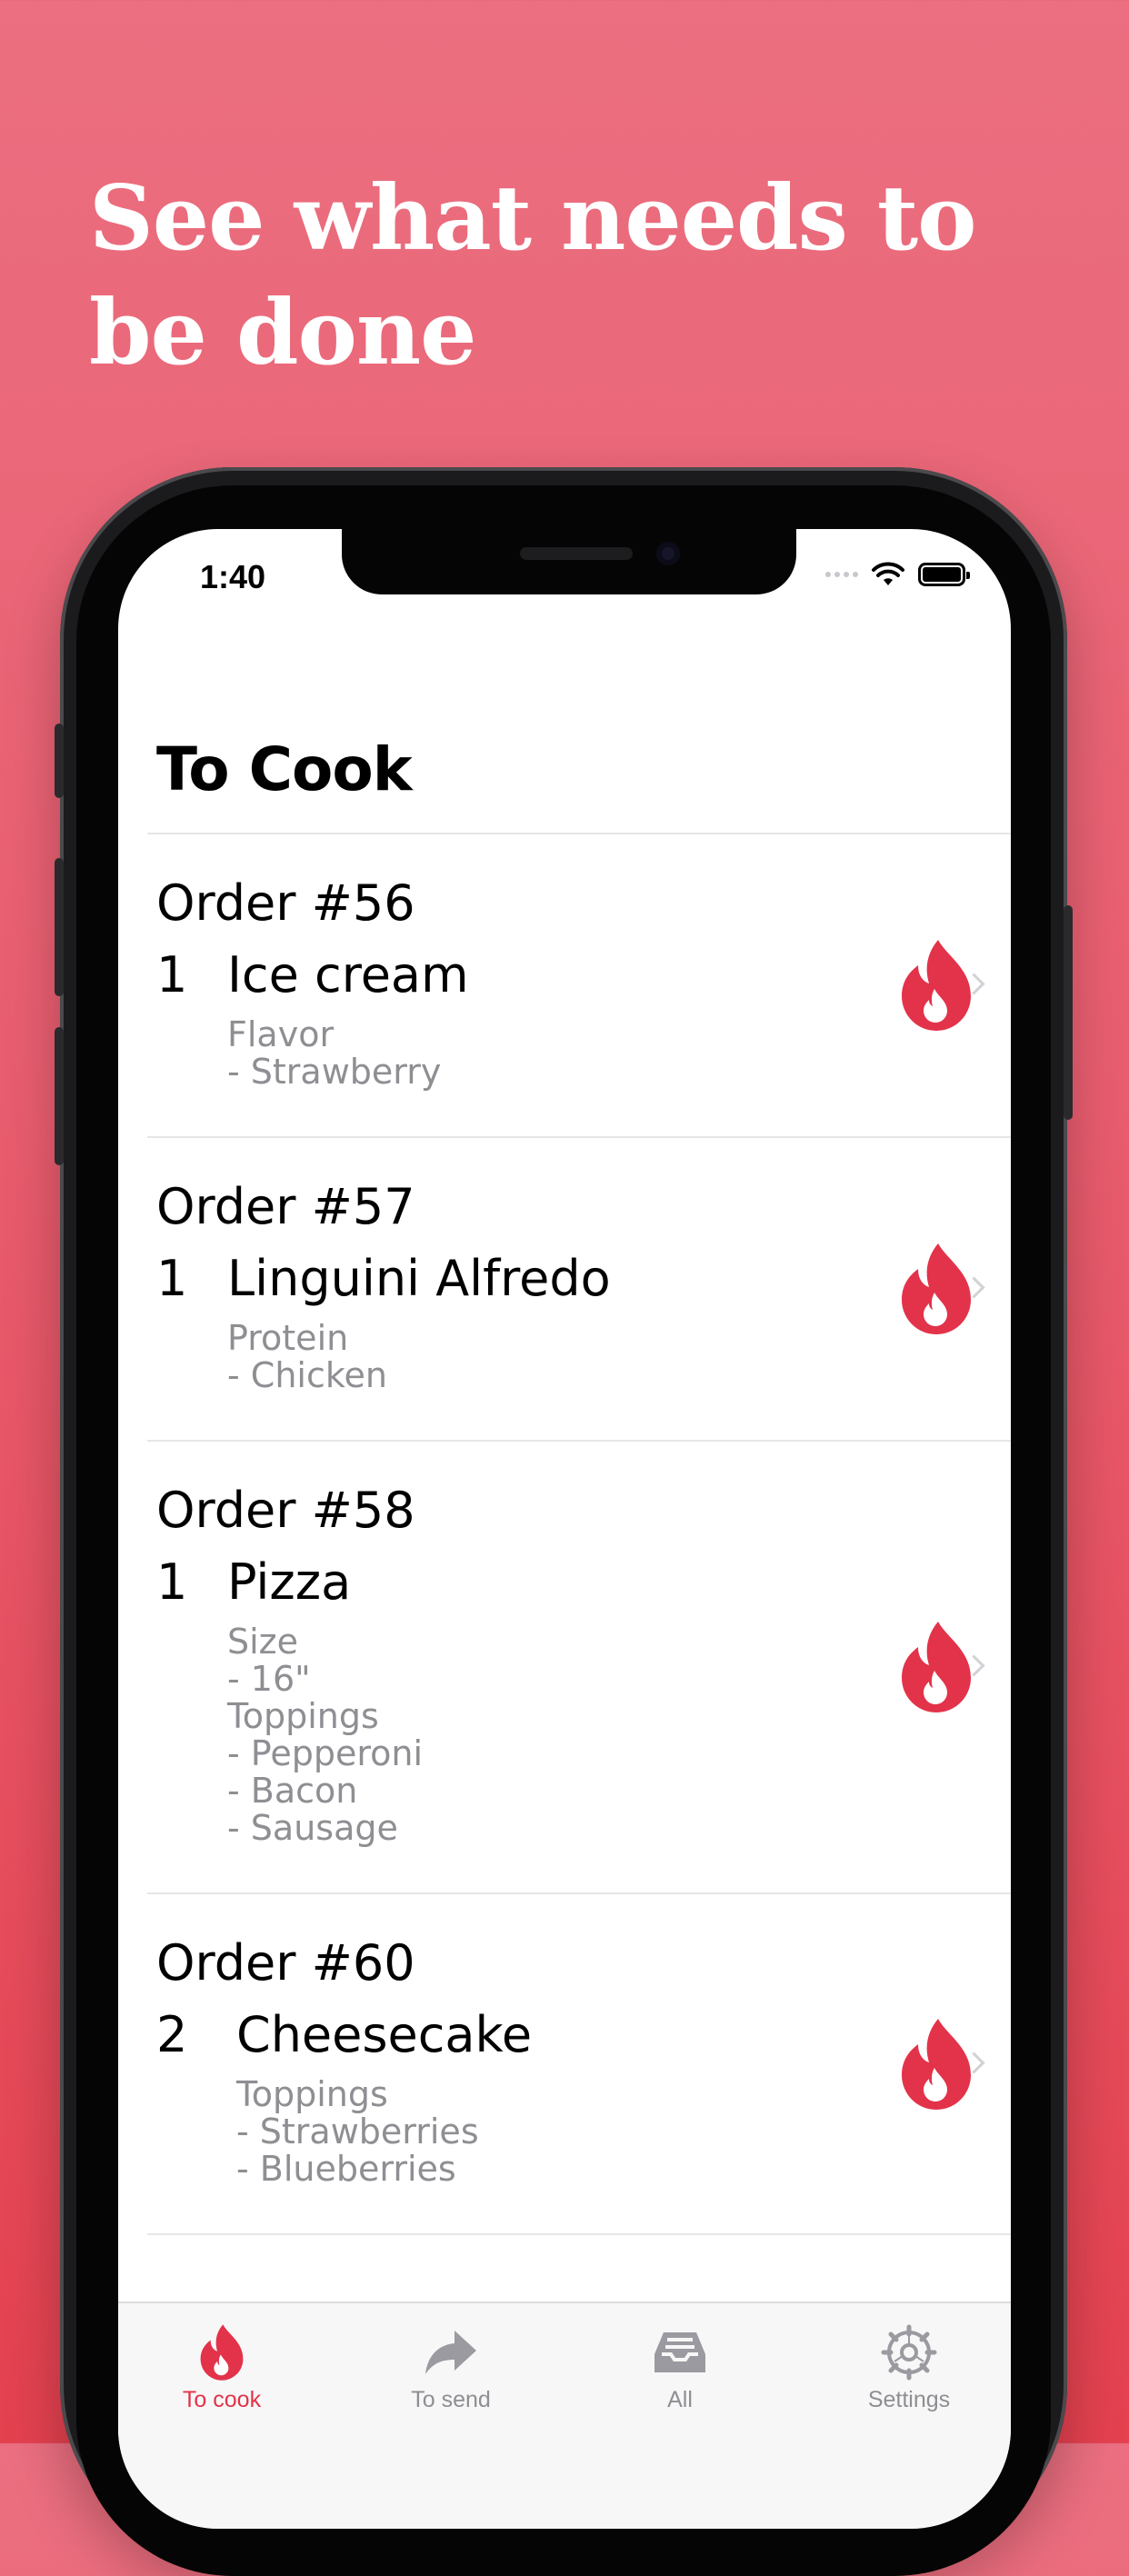 This screenshot has height=2576, width=1129. I want to click on modifier-line: - Bacon, so click(293, 1791).